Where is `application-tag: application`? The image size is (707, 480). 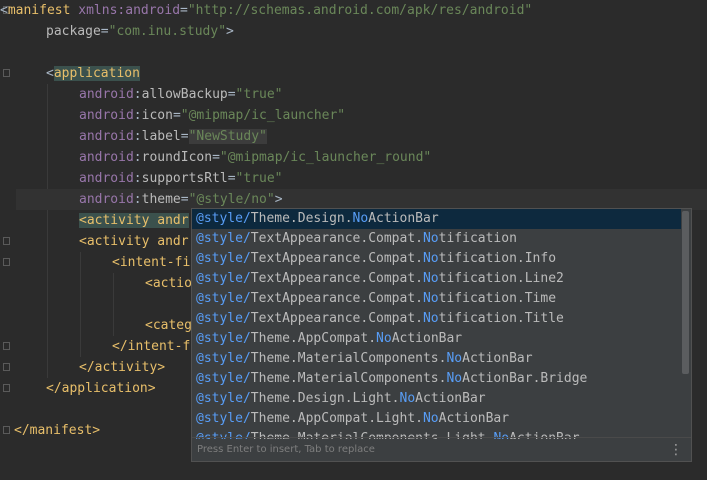 application-tag: application is located at coordinates (96, 73).